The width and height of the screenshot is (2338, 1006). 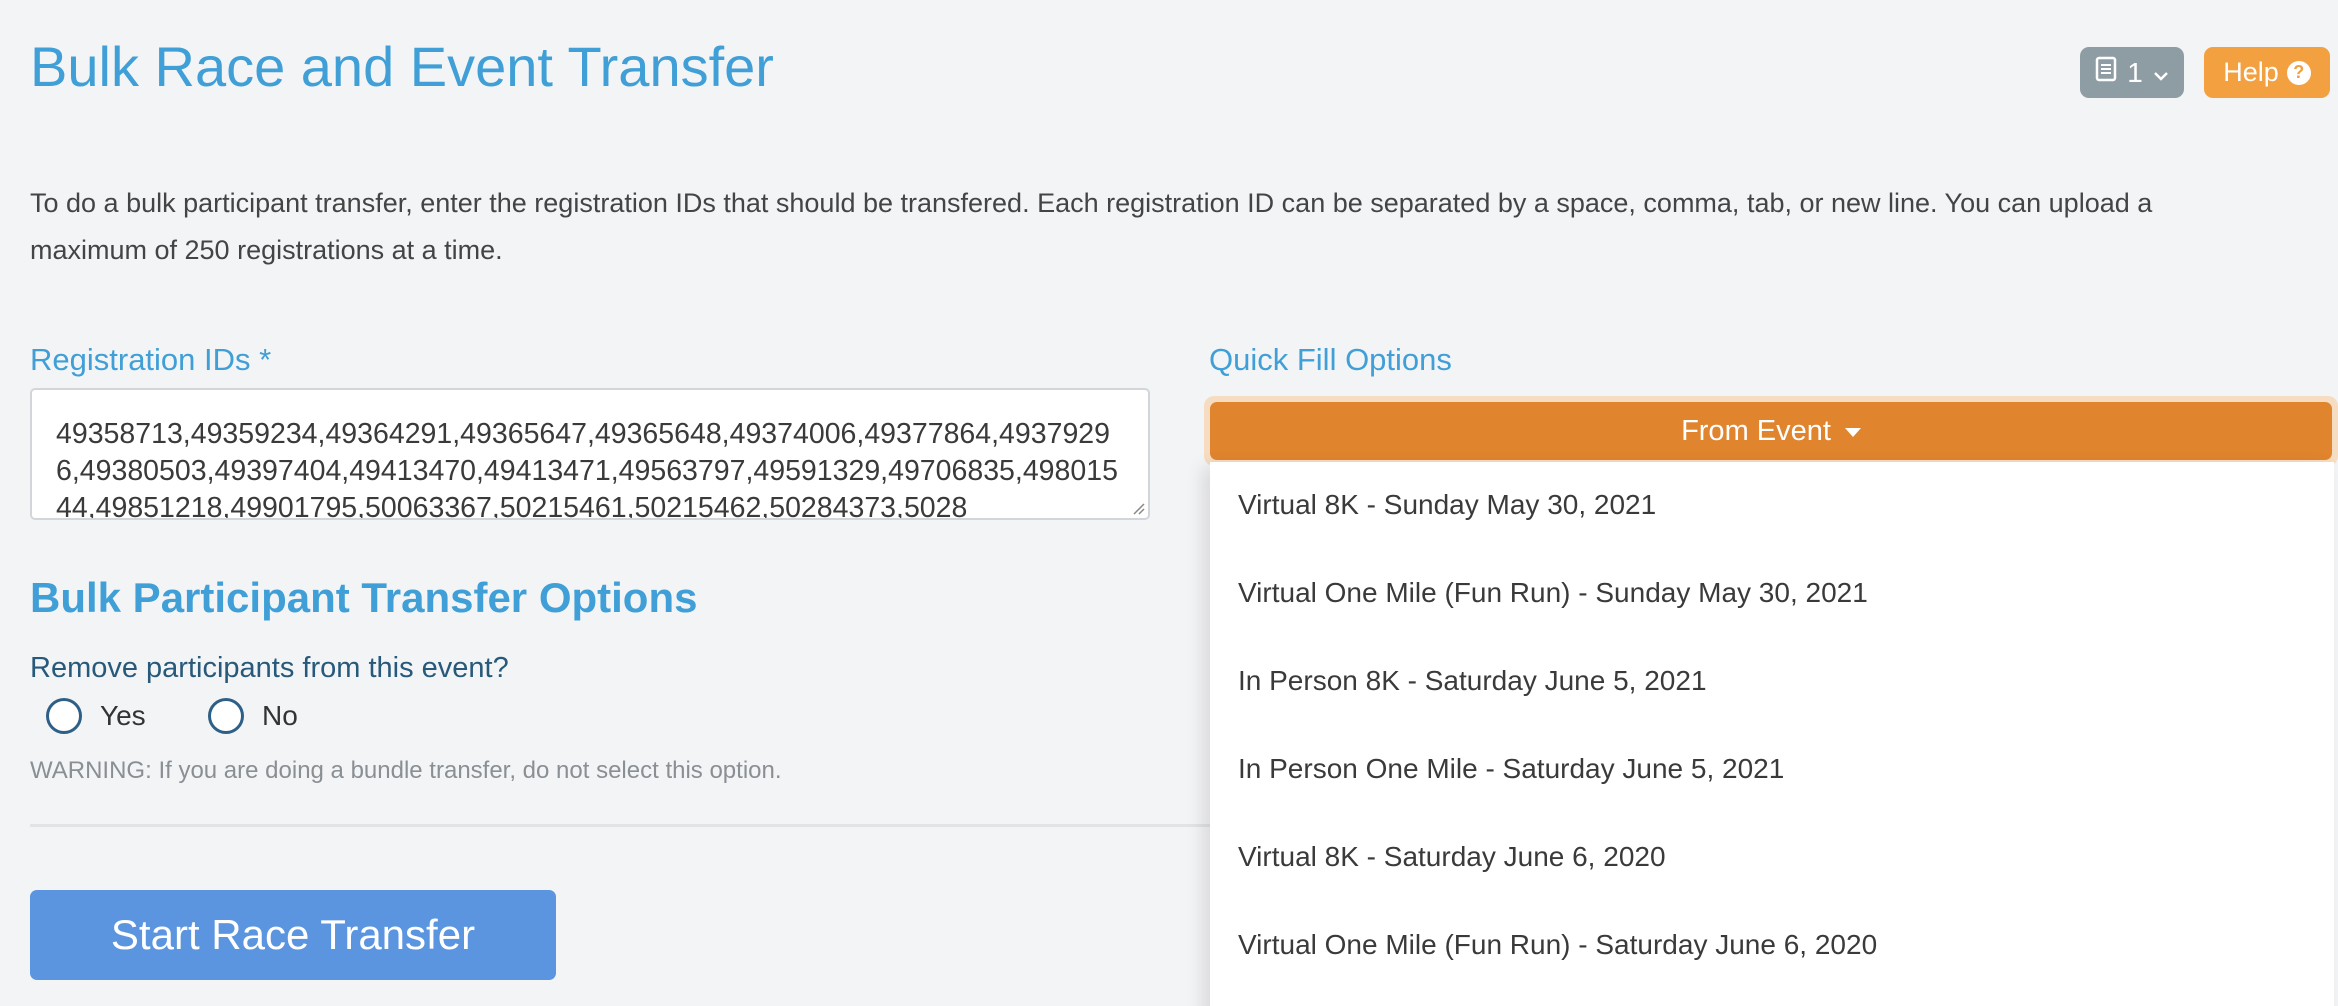 What do you see at coordinates (1138, 508) in the screenshot?
I see `resize-handle-icon` at bounding box center [1138, 508].